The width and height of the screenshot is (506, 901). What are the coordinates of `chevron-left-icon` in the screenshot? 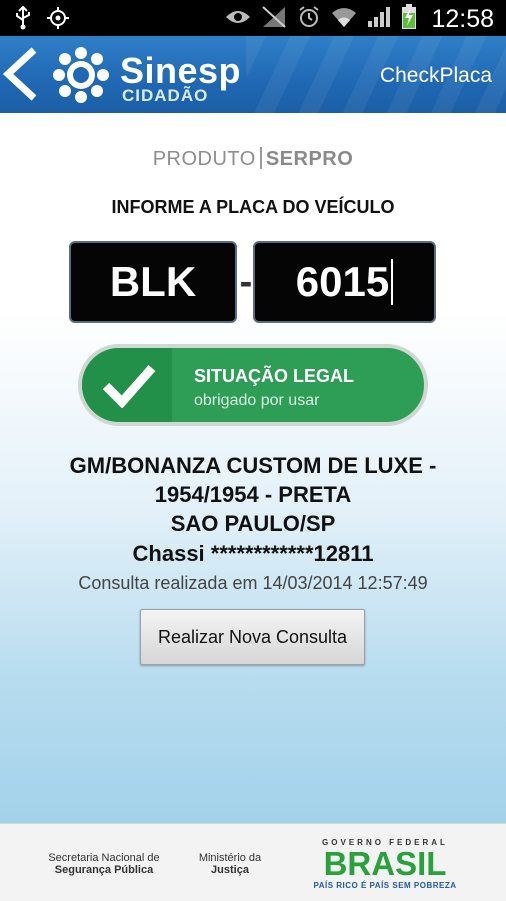 It's located at (22, 77).